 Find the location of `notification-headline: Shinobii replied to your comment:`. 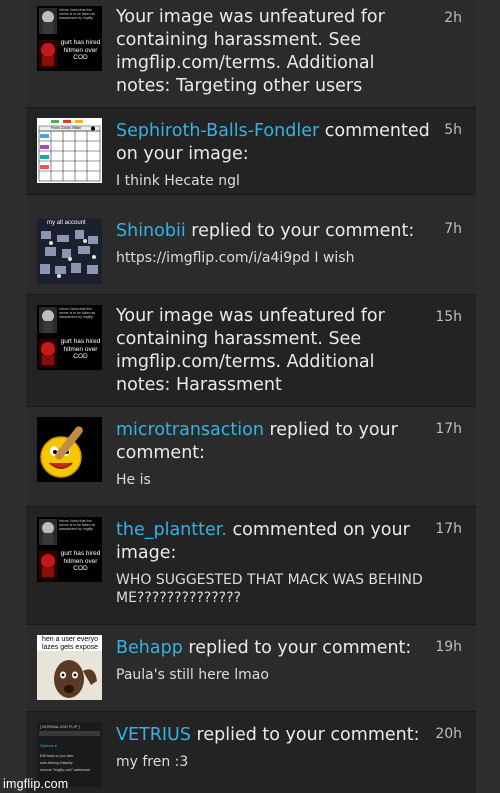

notification-headline: Shinobii replied to your comment: is located at coordinates (275, 231).